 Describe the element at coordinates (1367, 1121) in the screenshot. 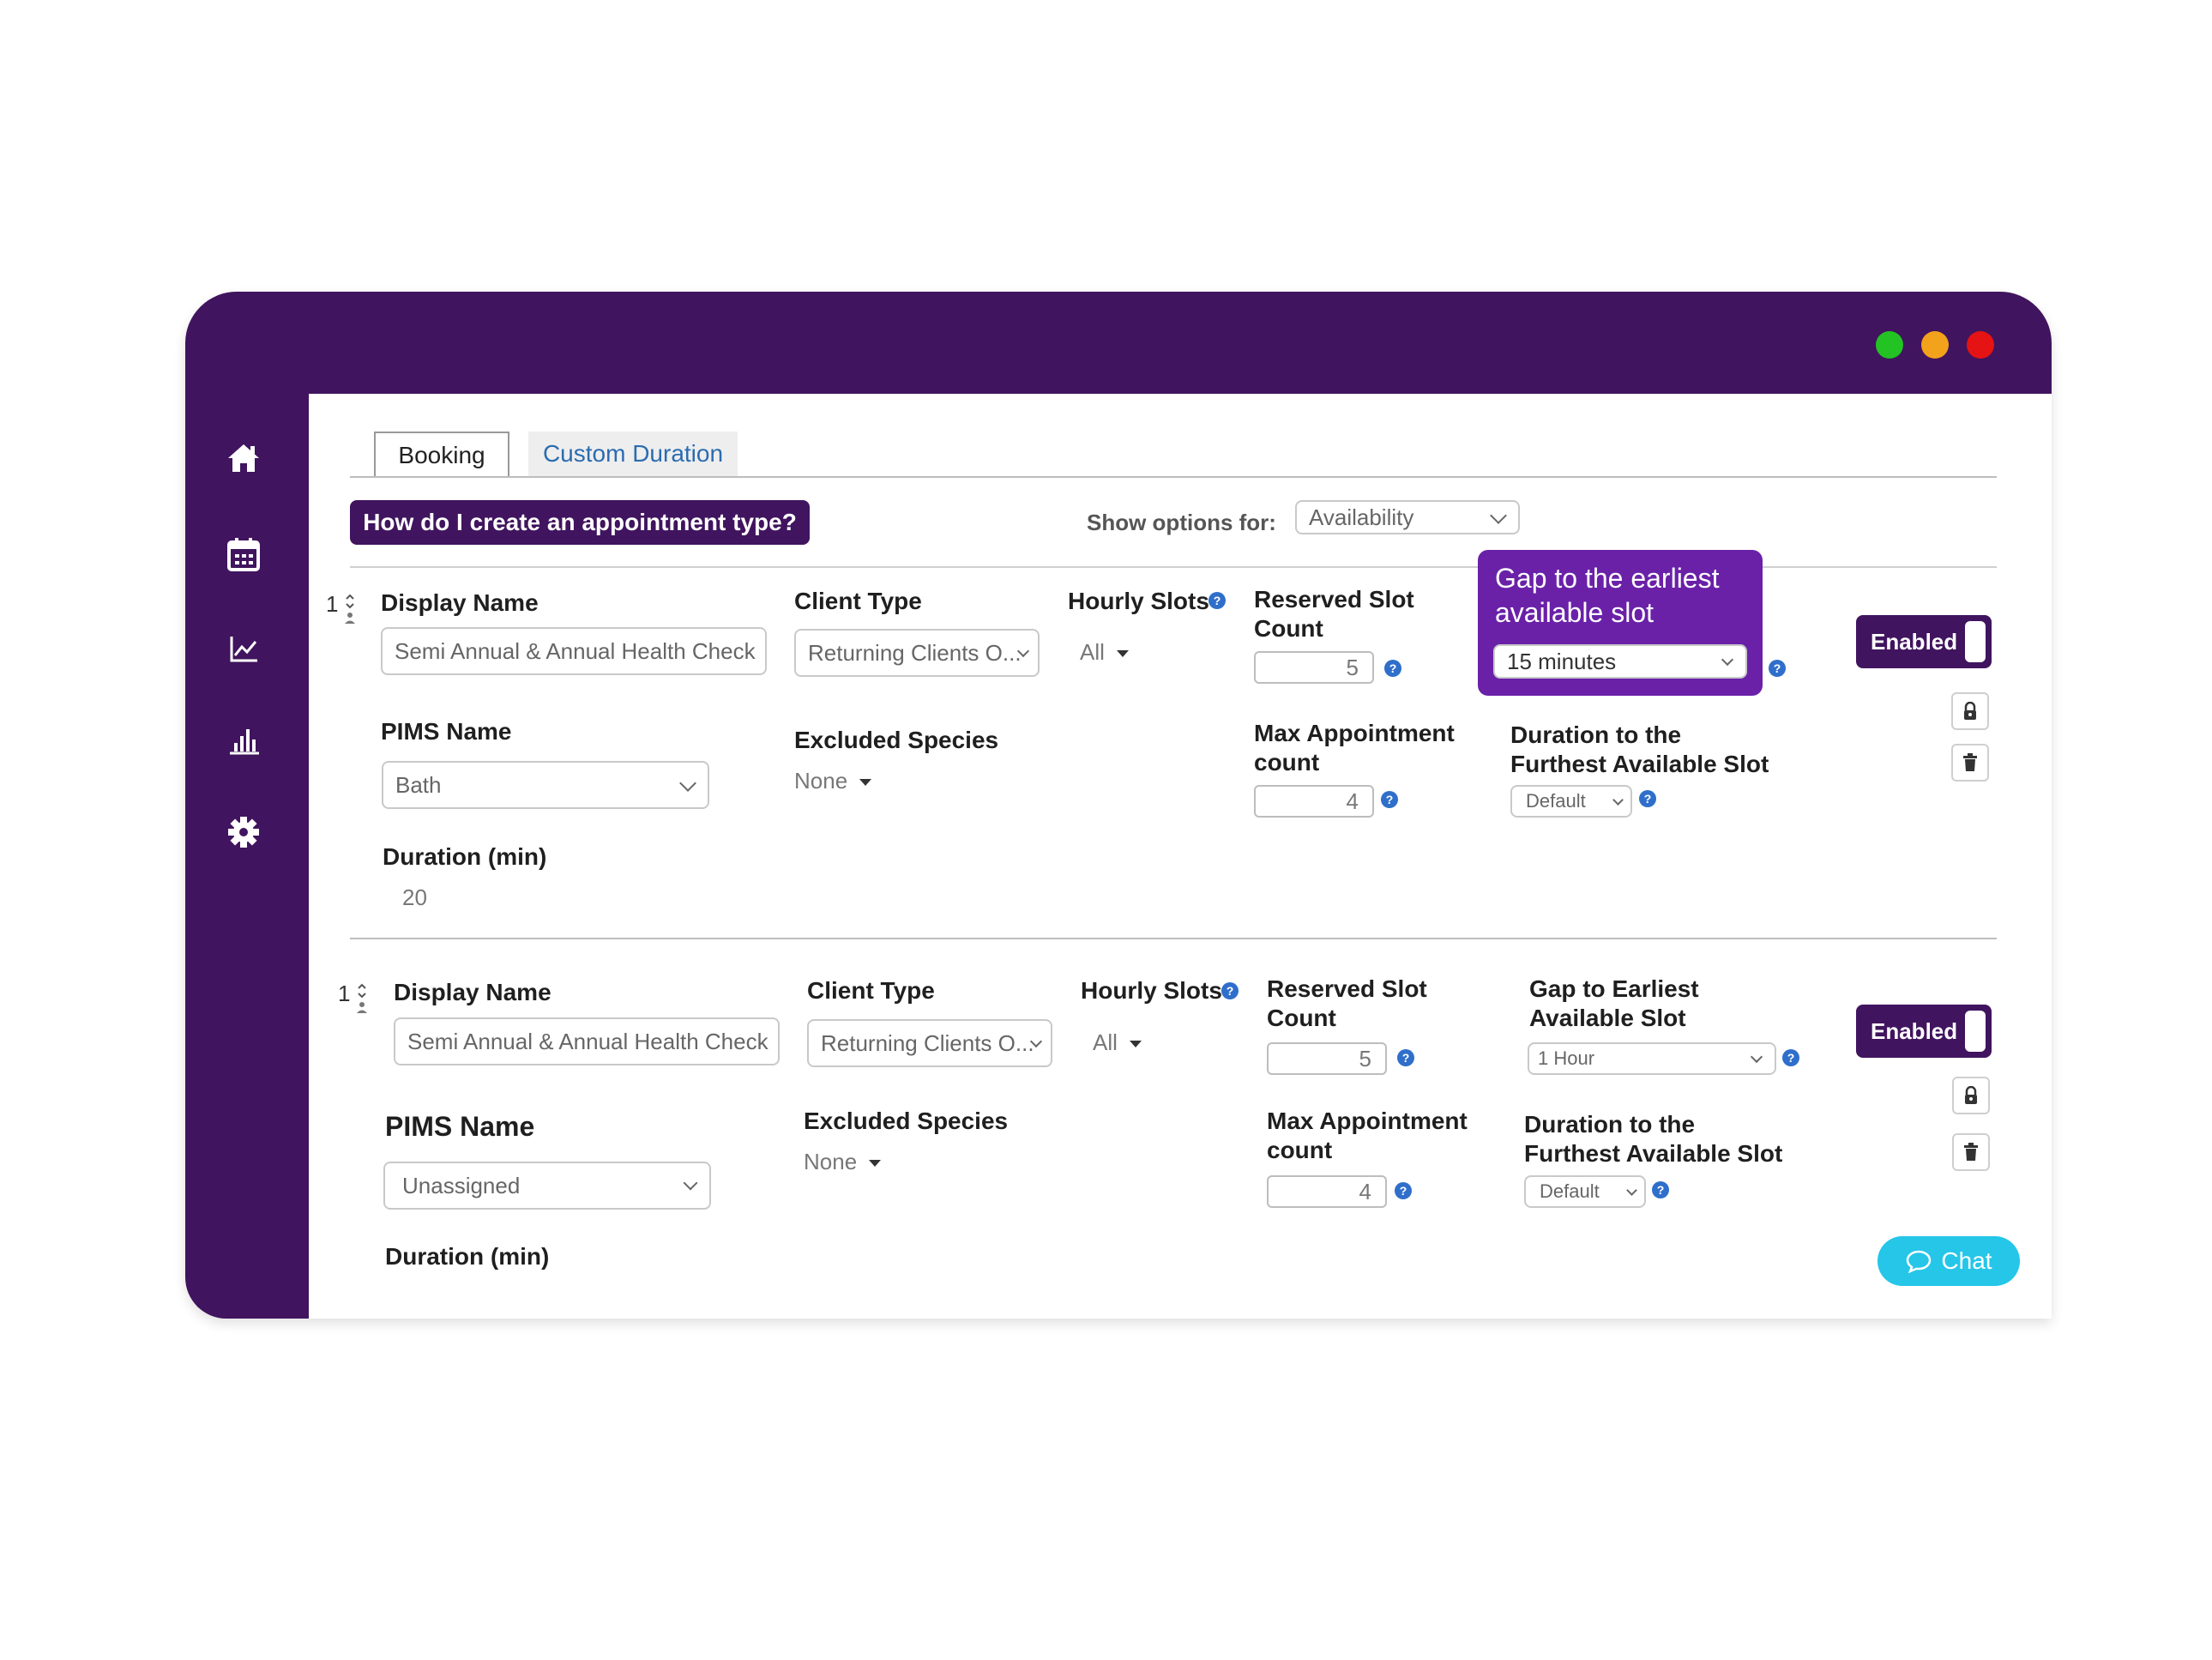

I see `max-appointment-label: Max Appointment` at that location.